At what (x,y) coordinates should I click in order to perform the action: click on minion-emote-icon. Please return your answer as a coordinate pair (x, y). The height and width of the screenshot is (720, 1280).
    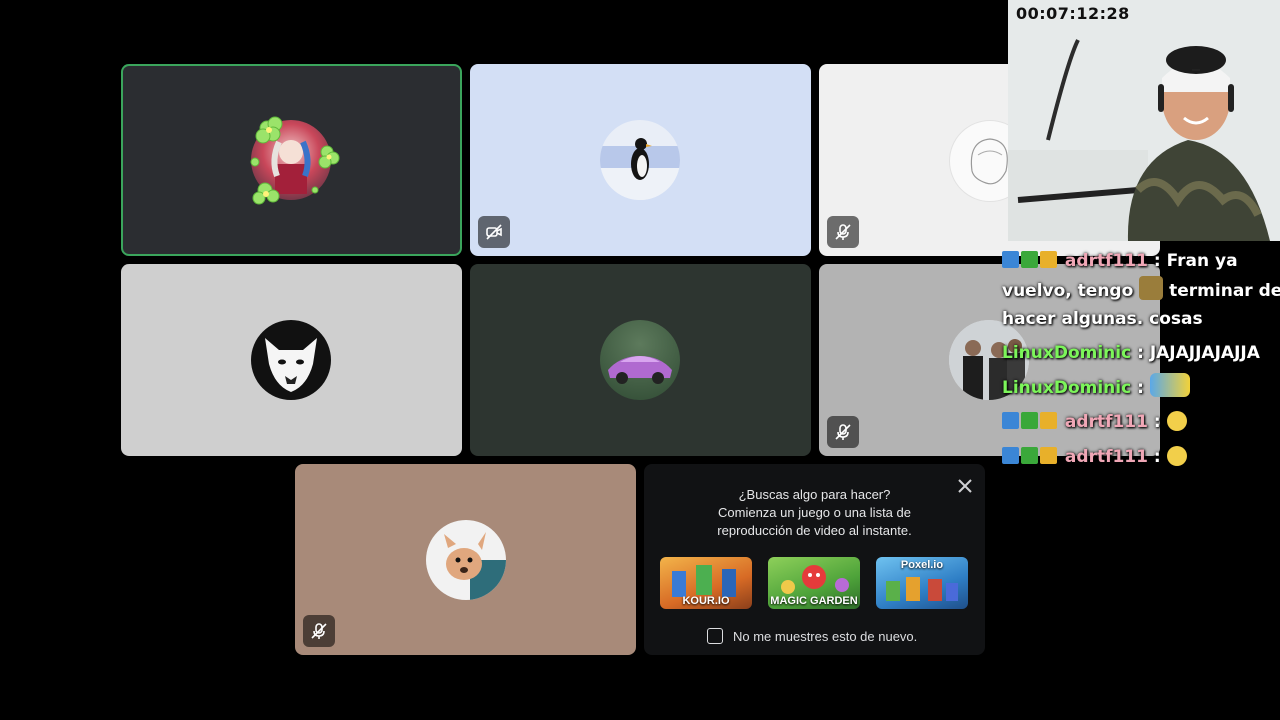
    Looking at the image, I should click on (1169, 385).